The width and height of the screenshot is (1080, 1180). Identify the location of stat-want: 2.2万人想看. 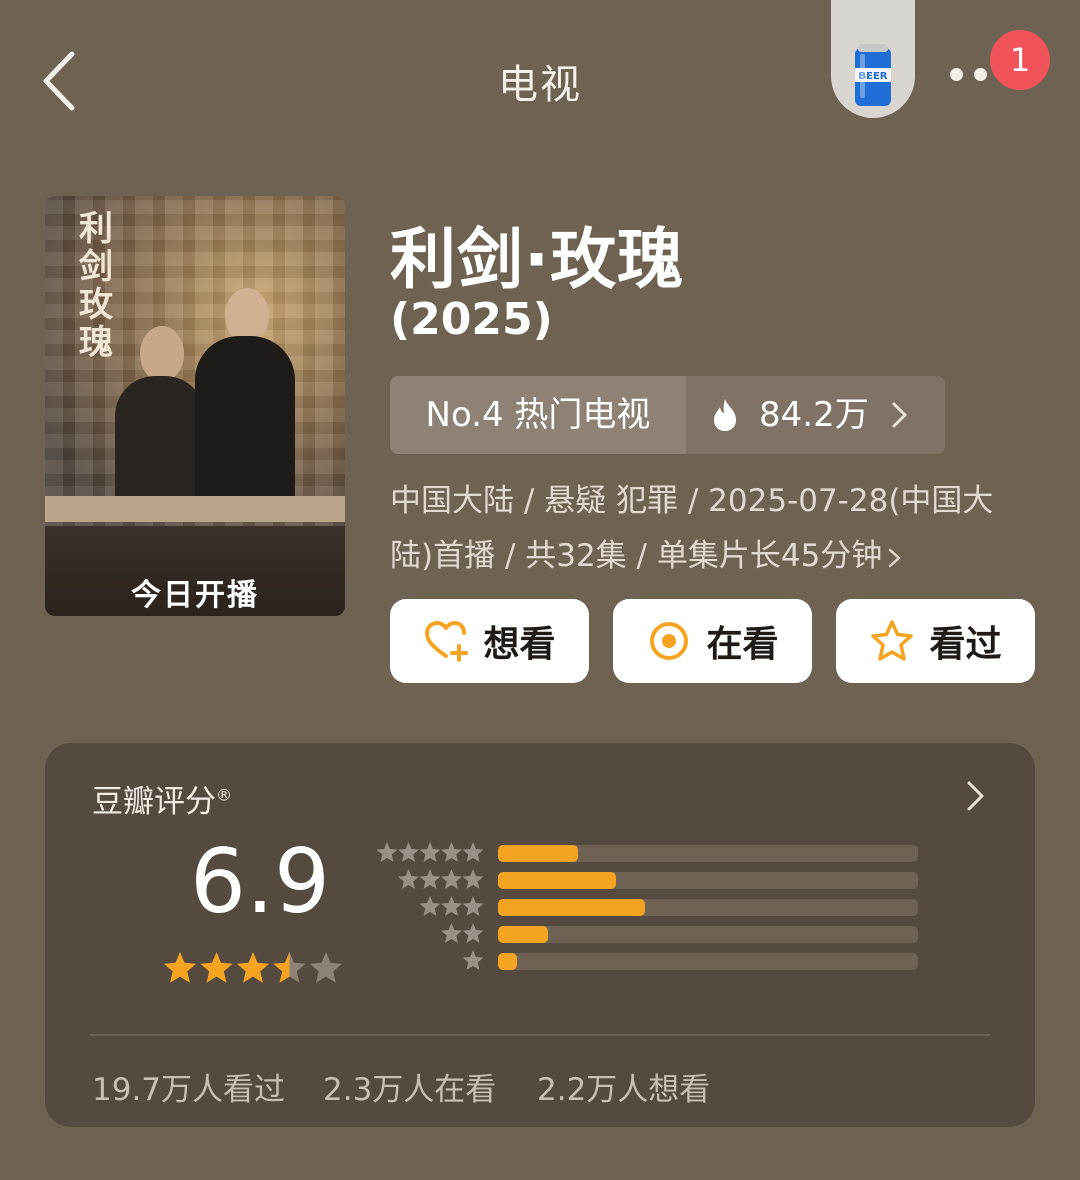
(623, 1086).